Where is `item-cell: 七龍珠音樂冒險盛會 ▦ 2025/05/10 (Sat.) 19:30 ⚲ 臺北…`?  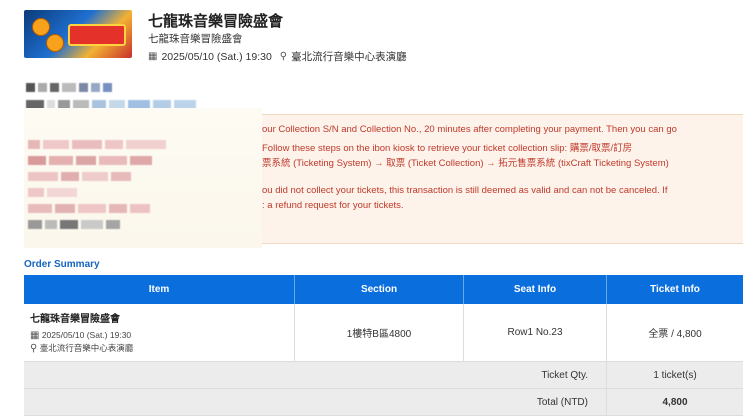
item-cell: 七龍珠音樂冒險盛會 ▦ 2025/05/10 (Sat.) 19:30 ⚲ 臺北… is located at coordinates (159, 333).